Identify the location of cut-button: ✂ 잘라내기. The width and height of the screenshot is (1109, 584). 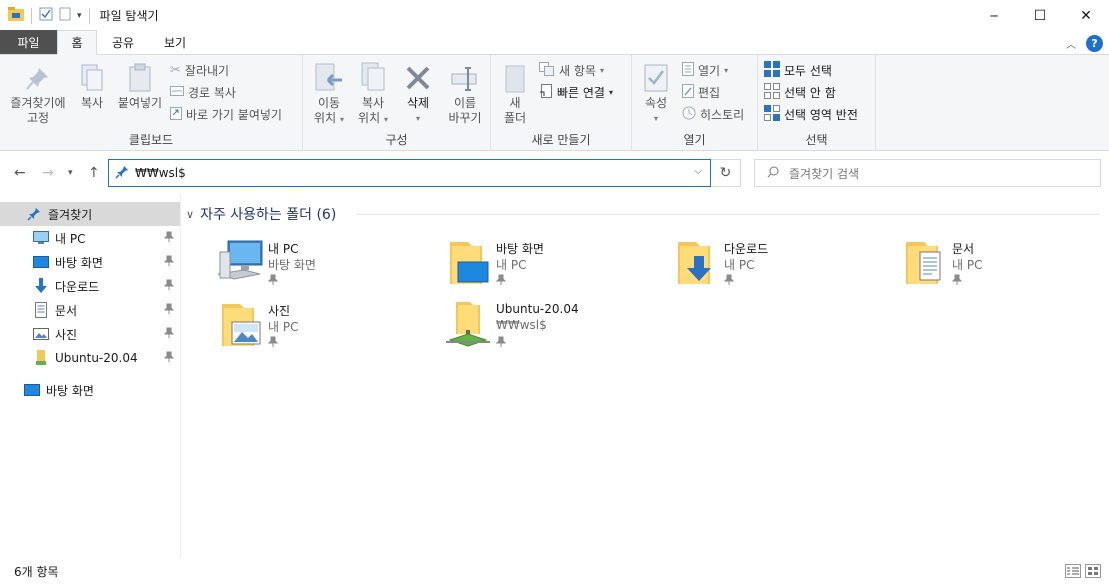
(199, 70).